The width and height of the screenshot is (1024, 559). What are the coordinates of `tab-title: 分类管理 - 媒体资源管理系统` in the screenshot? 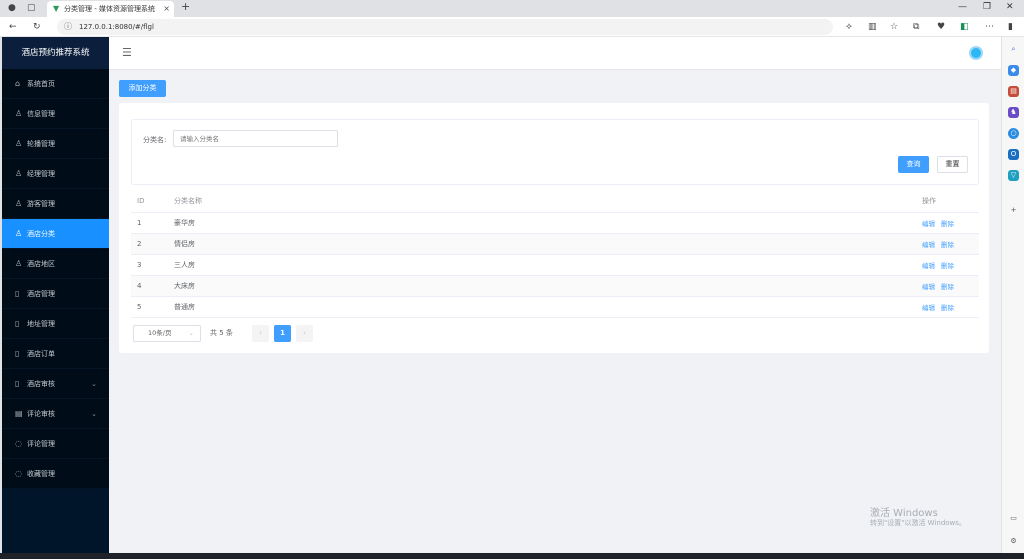 It's located at (109, 9).